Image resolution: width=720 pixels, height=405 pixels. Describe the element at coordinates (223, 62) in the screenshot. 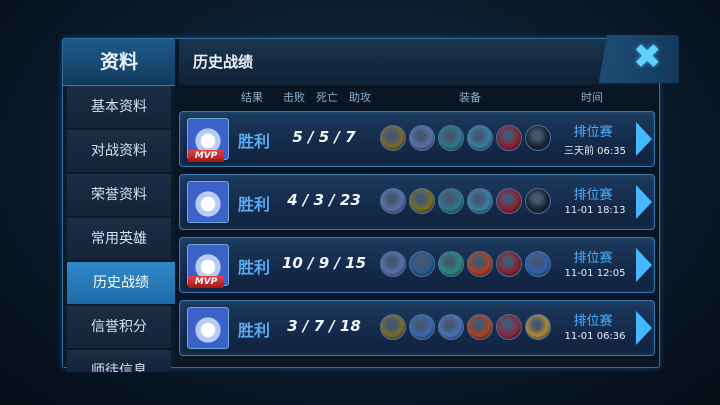

I see `panel-title: 历史战绩` at that location.